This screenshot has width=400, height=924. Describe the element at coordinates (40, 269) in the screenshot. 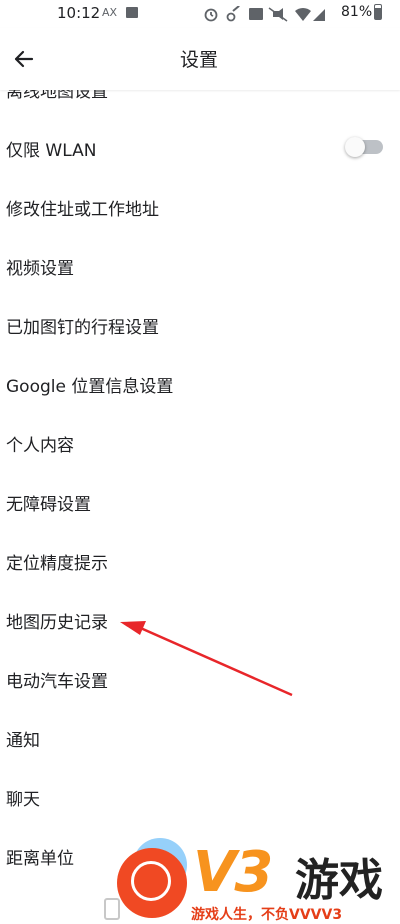

I see `setting-label: 视频设置` at that location.